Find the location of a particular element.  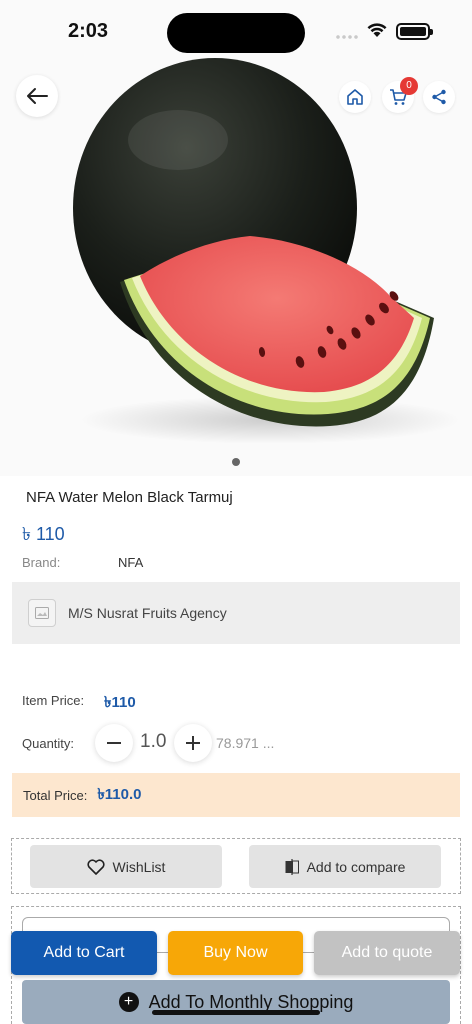

add-to-quote-label: Add to quote is located at coordinates (387, 952).